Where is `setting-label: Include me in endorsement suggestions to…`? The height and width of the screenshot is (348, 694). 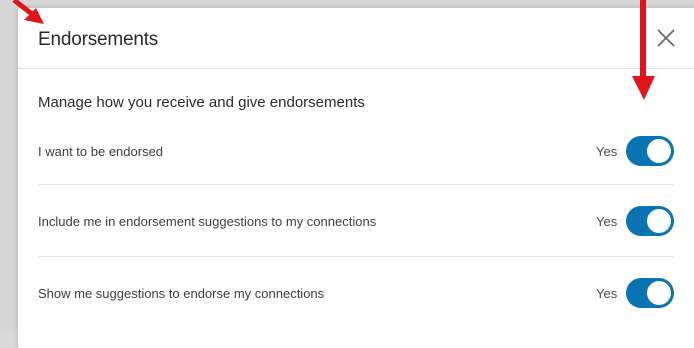
setting-label: Include me in endorsement suggestions to… is located at coordinates (207, 221).